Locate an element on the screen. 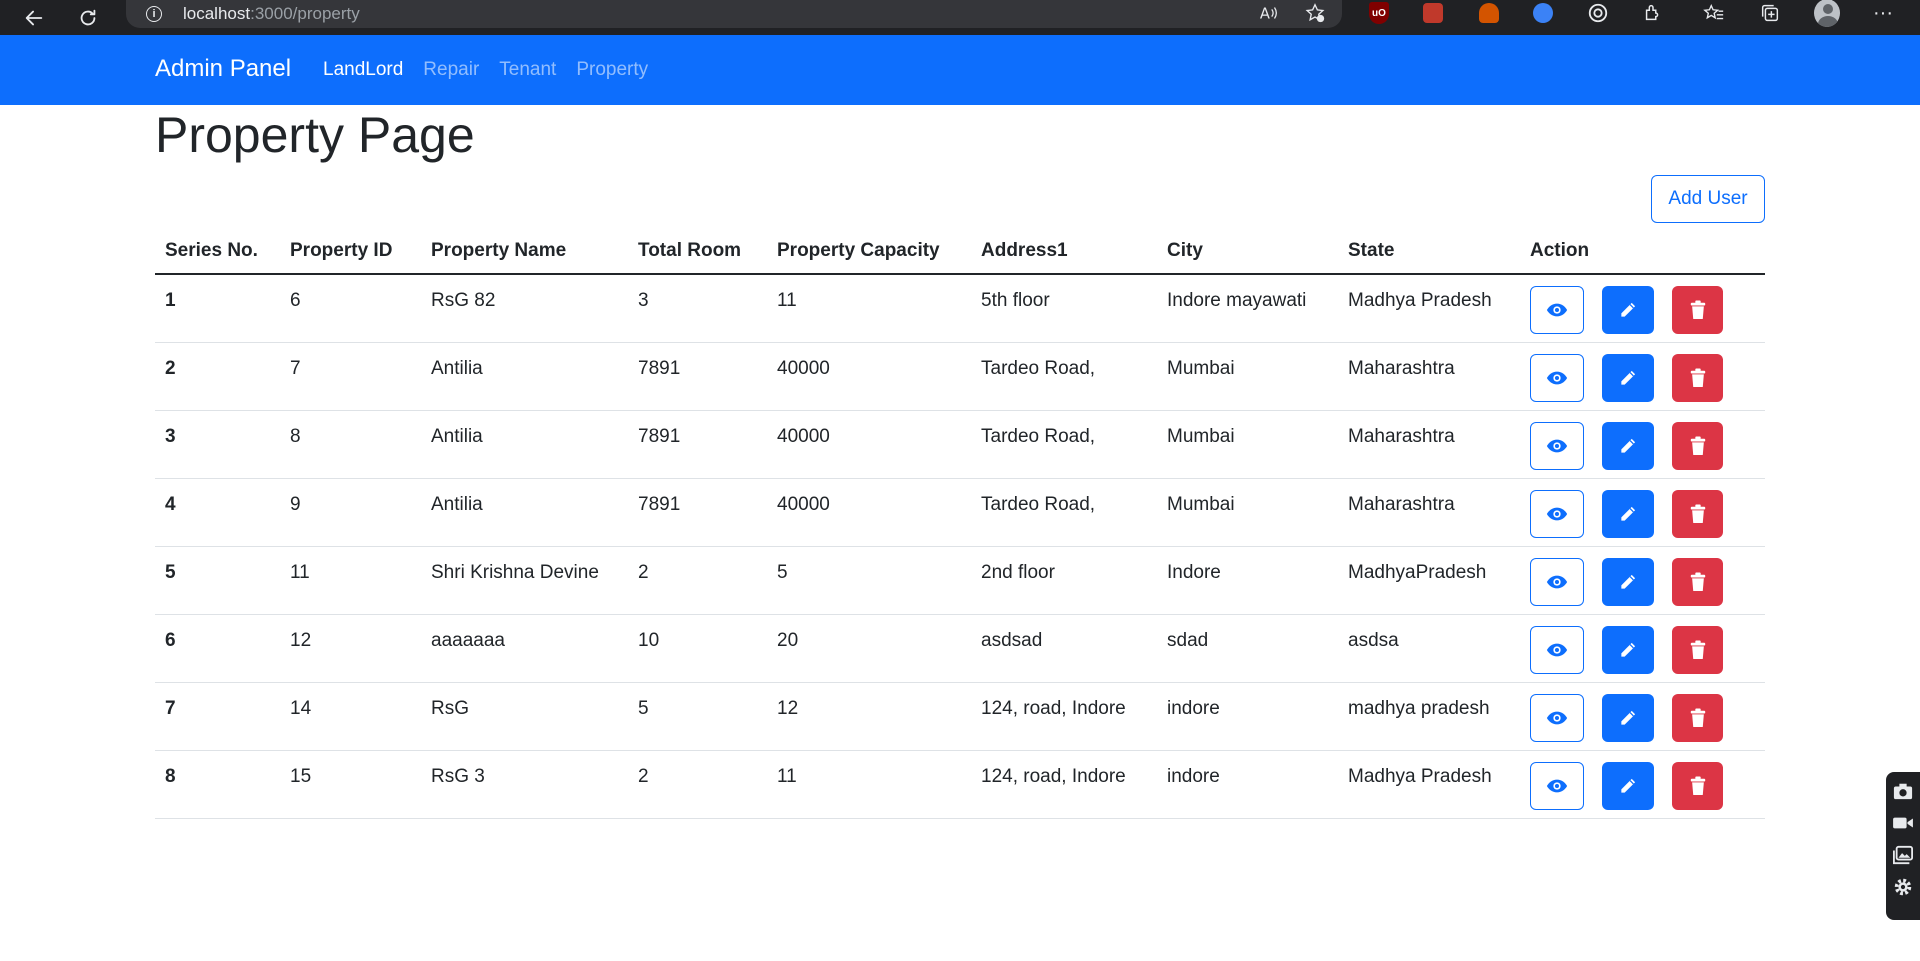  property-id-cell: 14 is located at coordinates (350, 716).